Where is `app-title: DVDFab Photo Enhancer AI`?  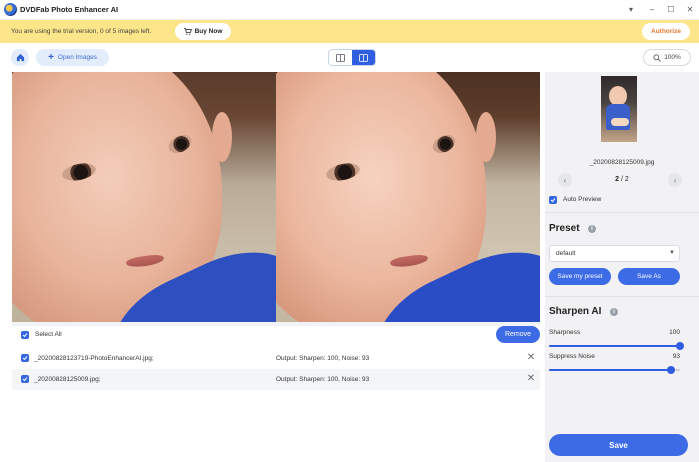 app-title: DVDFab Photo Enhancer AI is located at coordinates (69, 9).